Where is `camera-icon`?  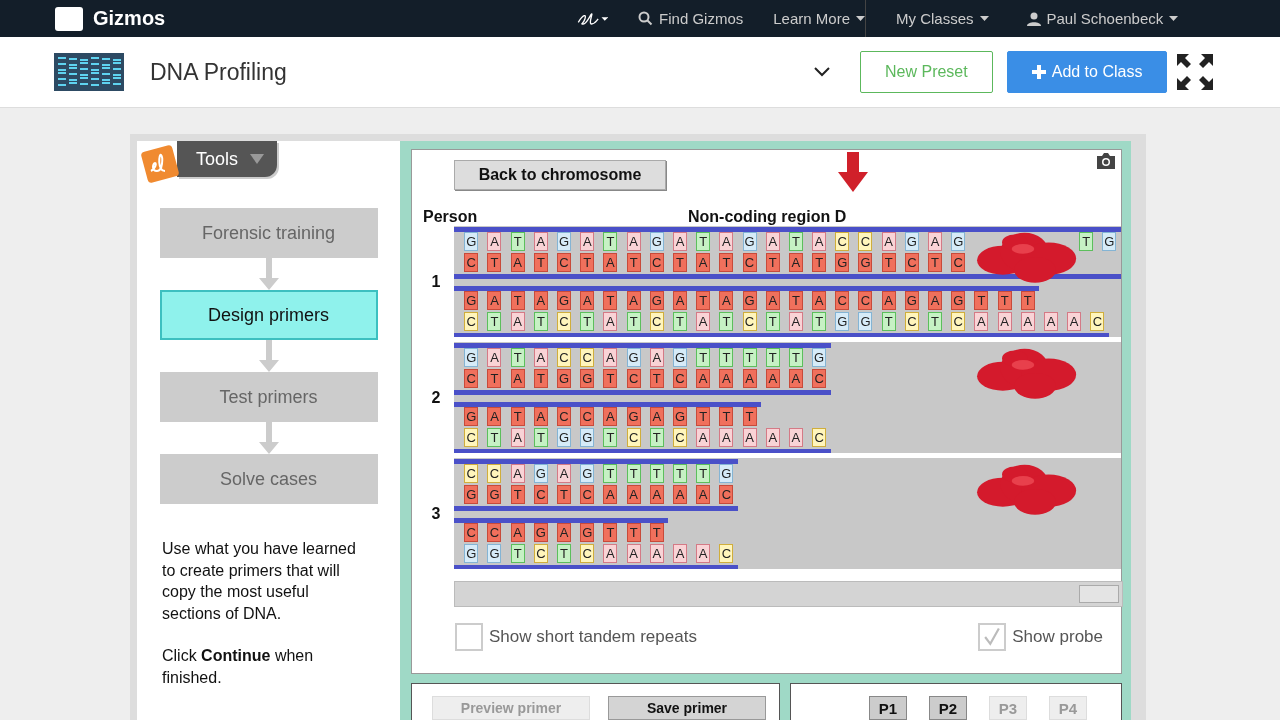 camera-icon is located at coordinates (1106, 161).